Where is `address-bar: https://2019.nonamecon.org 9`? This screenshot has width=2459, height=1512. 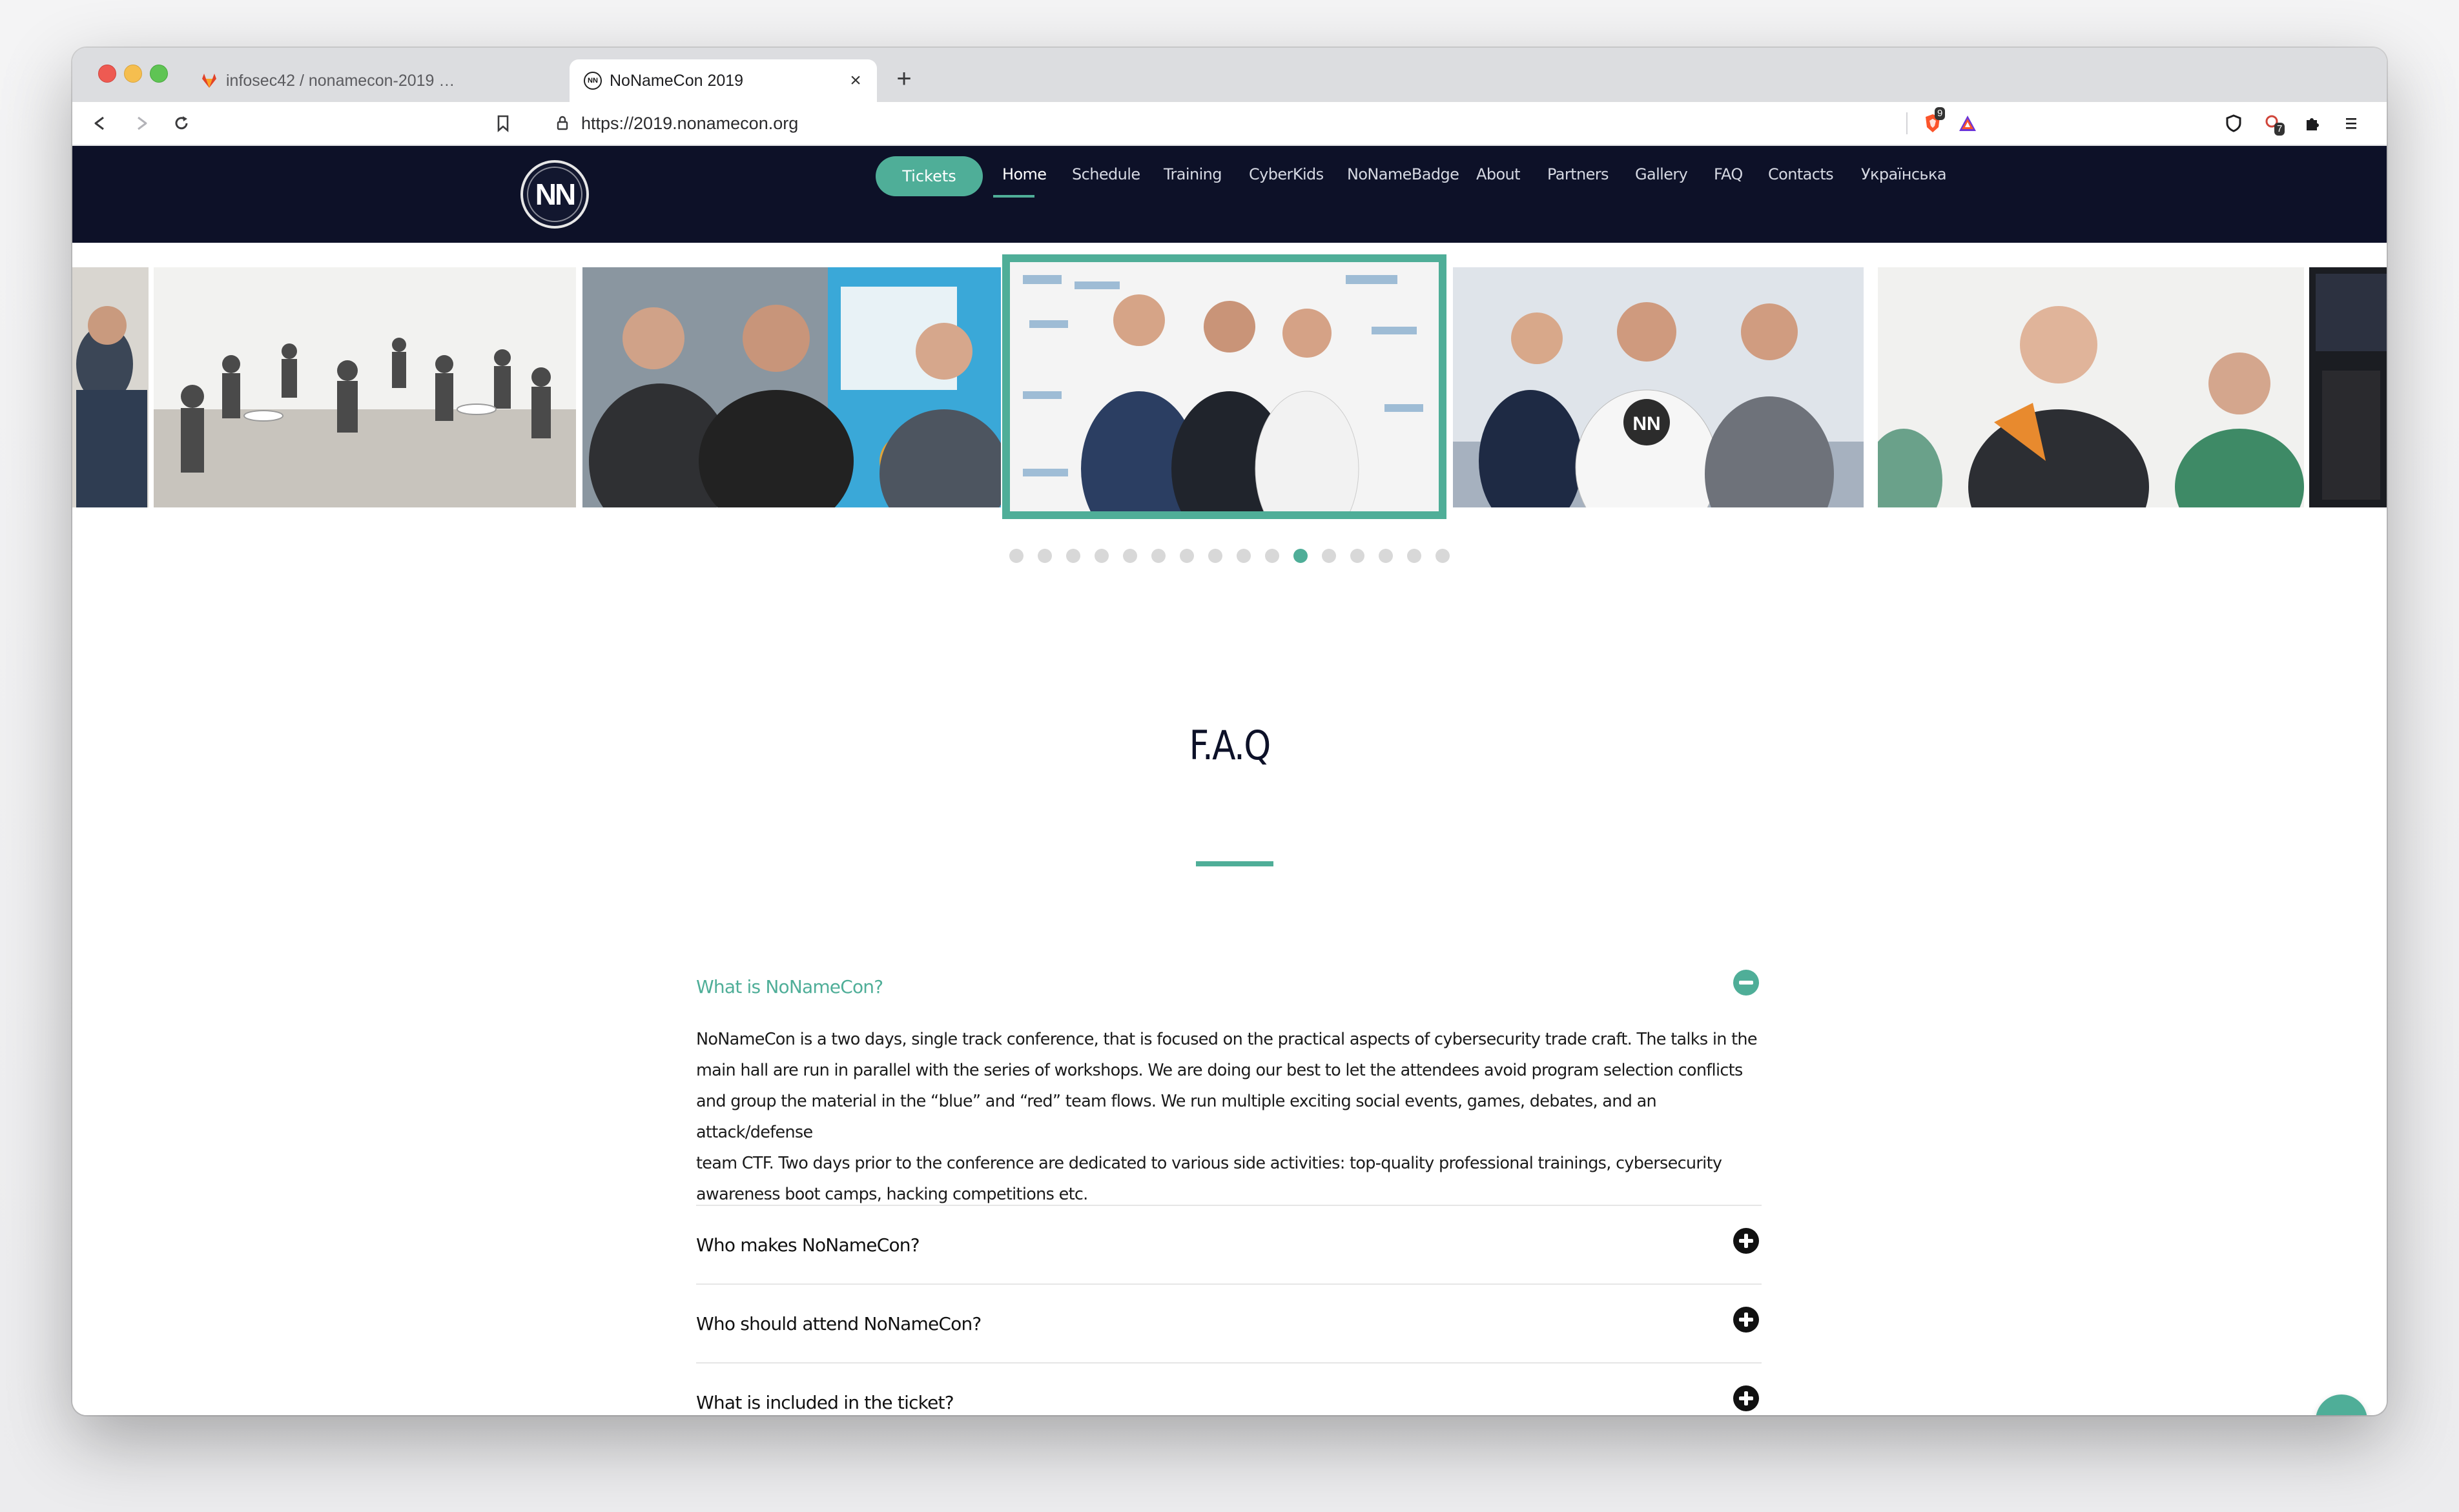
address-bar: https://2019.nonamecon.org 9 is located at coordinates (1254, 123).